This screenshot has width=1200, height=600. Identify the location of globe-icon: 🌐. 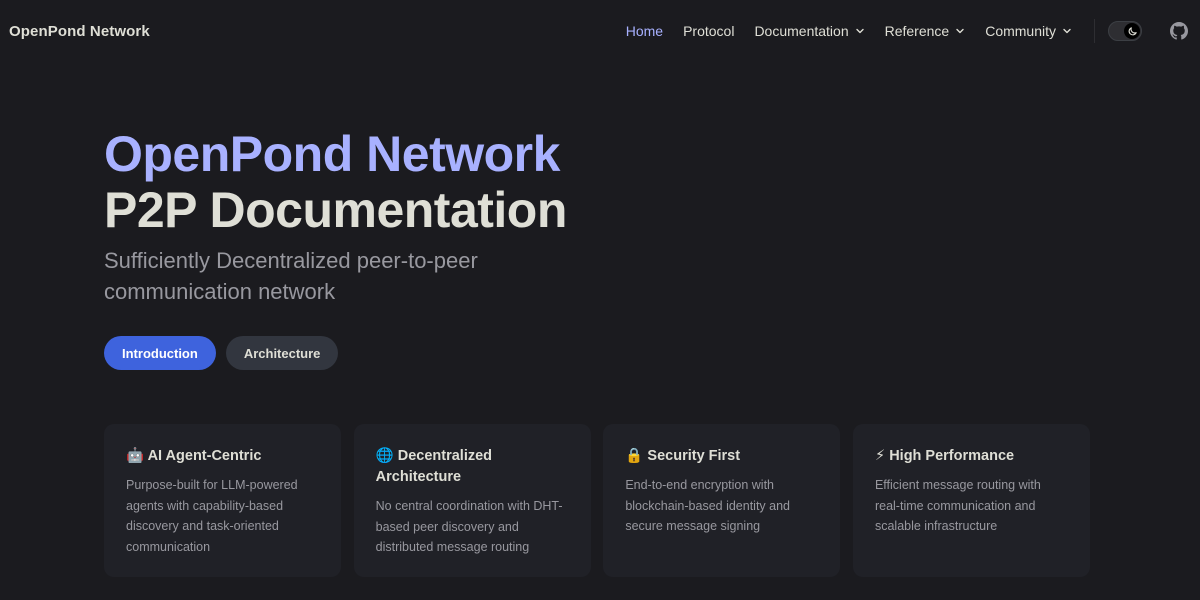
(384, 456).